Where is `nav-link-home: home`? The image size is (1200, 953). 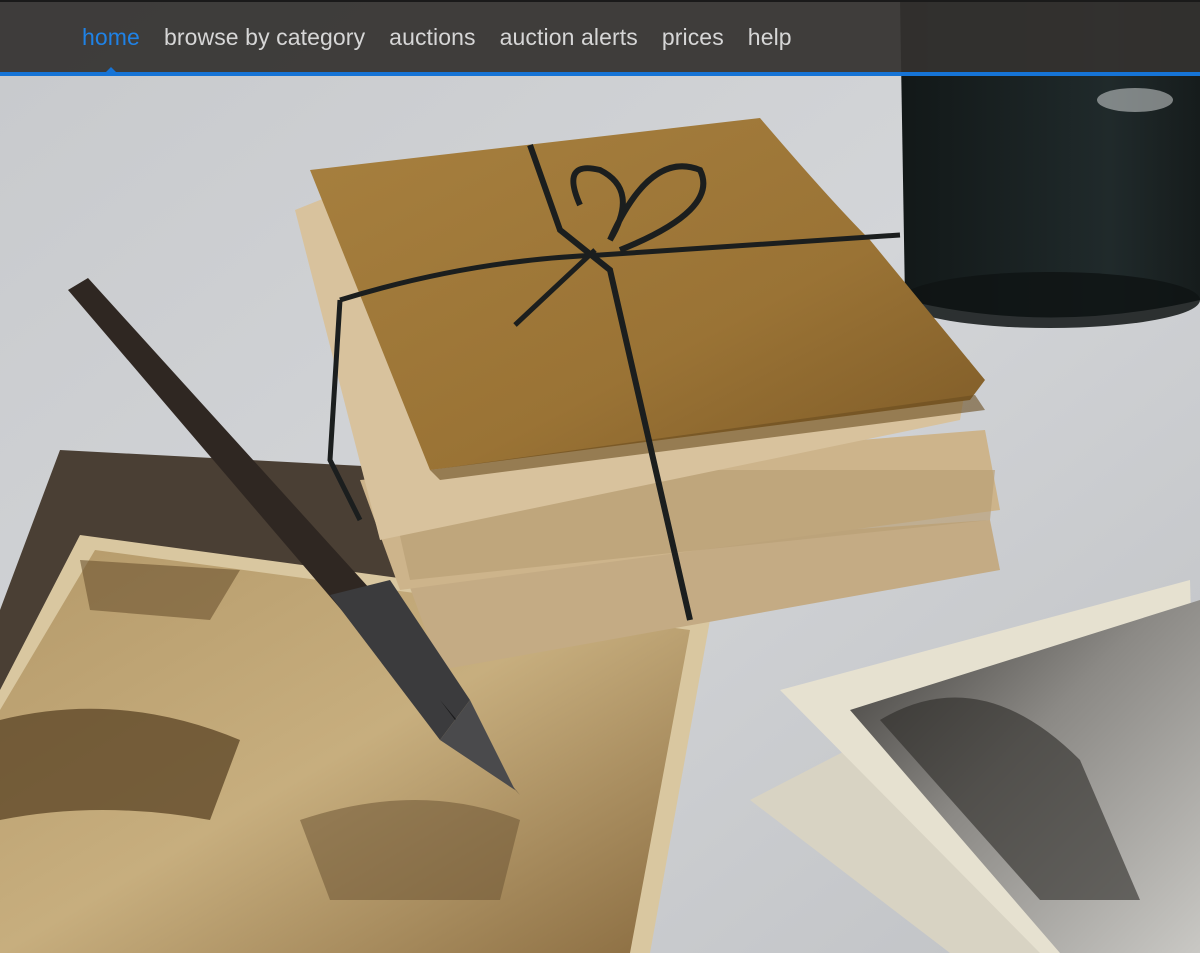
nav-link-home: home is located at coordinates (111, 37).